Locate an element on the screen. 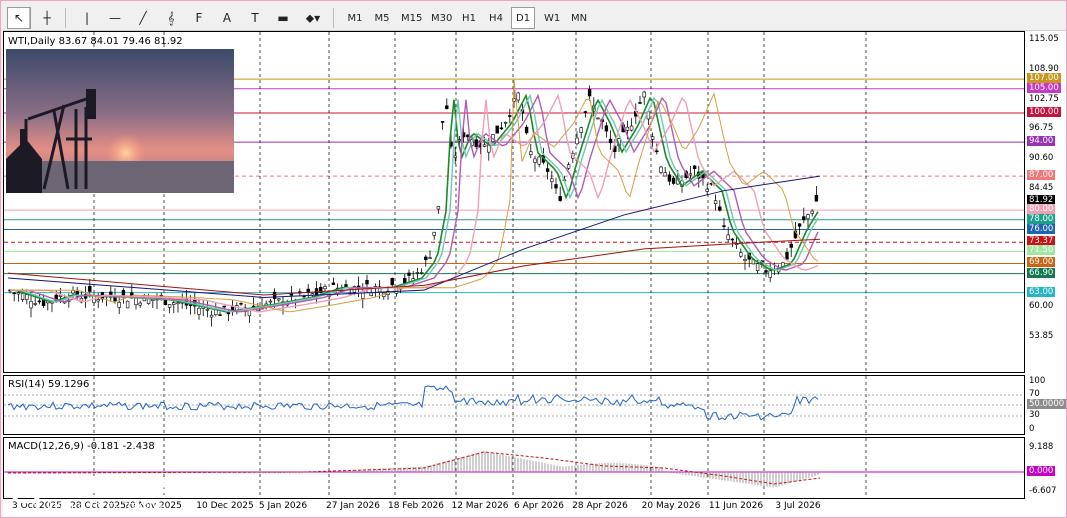  cursor-tool-button: ↖ is located at coordinates (19, 18).